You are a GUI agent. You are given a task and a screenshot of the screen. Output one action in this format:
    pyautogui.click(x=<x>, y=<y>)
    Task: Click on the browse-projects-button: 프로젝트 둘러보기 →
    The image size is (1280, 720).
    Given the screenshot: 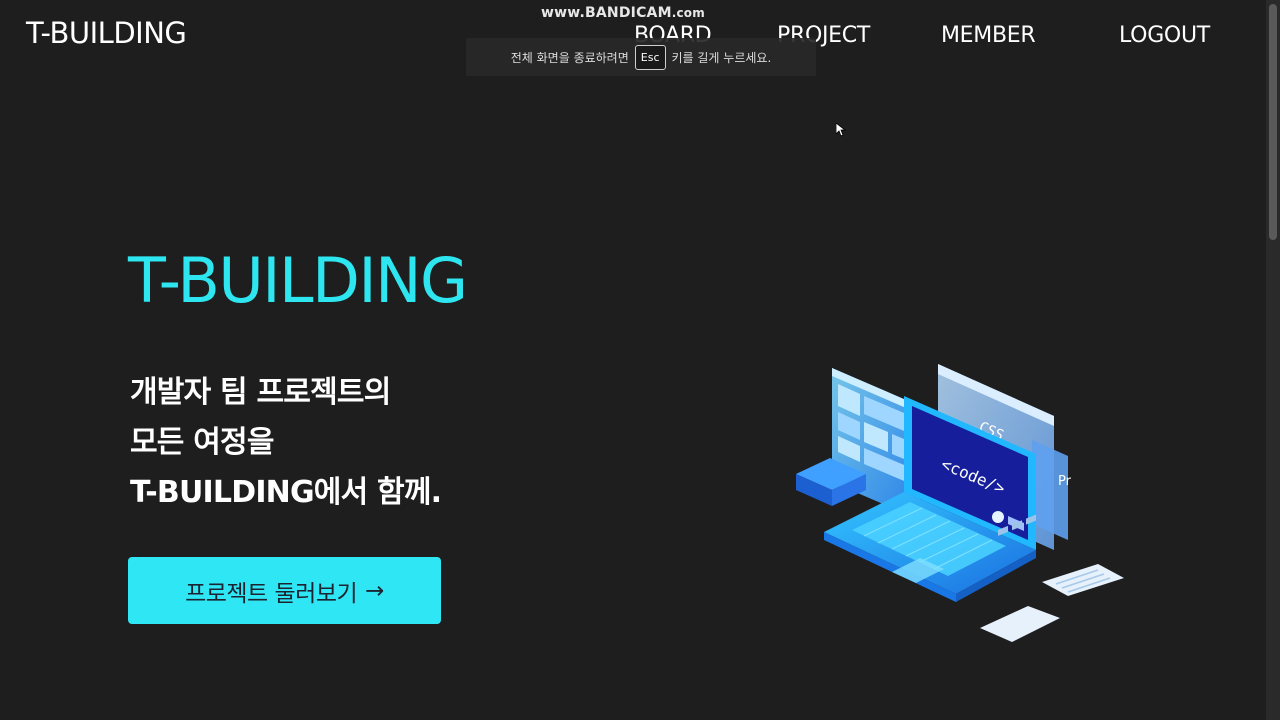 What is the action you would take?
    pyautogui.click(x=284, y=590)
    